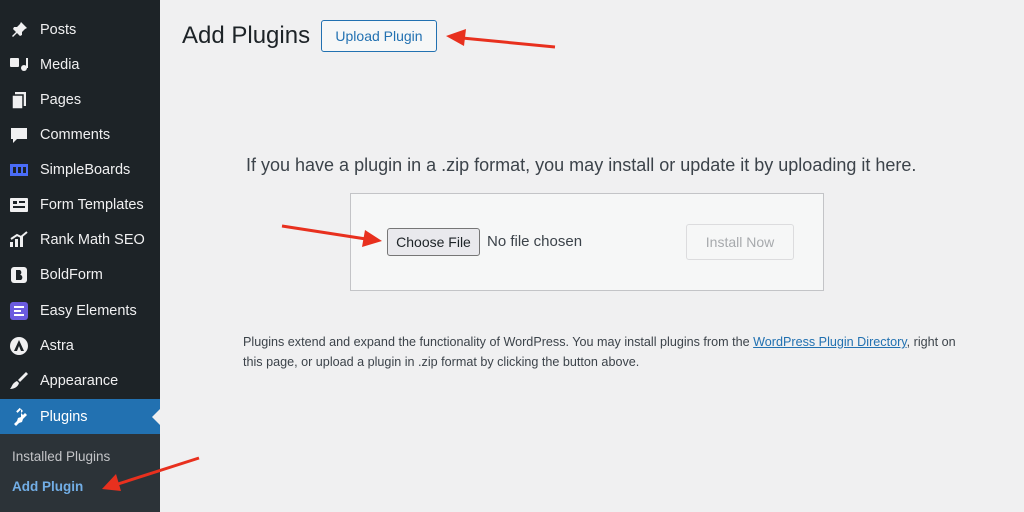  Describe the element at coordinates (19, 311) in the screenshot. I see `elements-icon` at that location.